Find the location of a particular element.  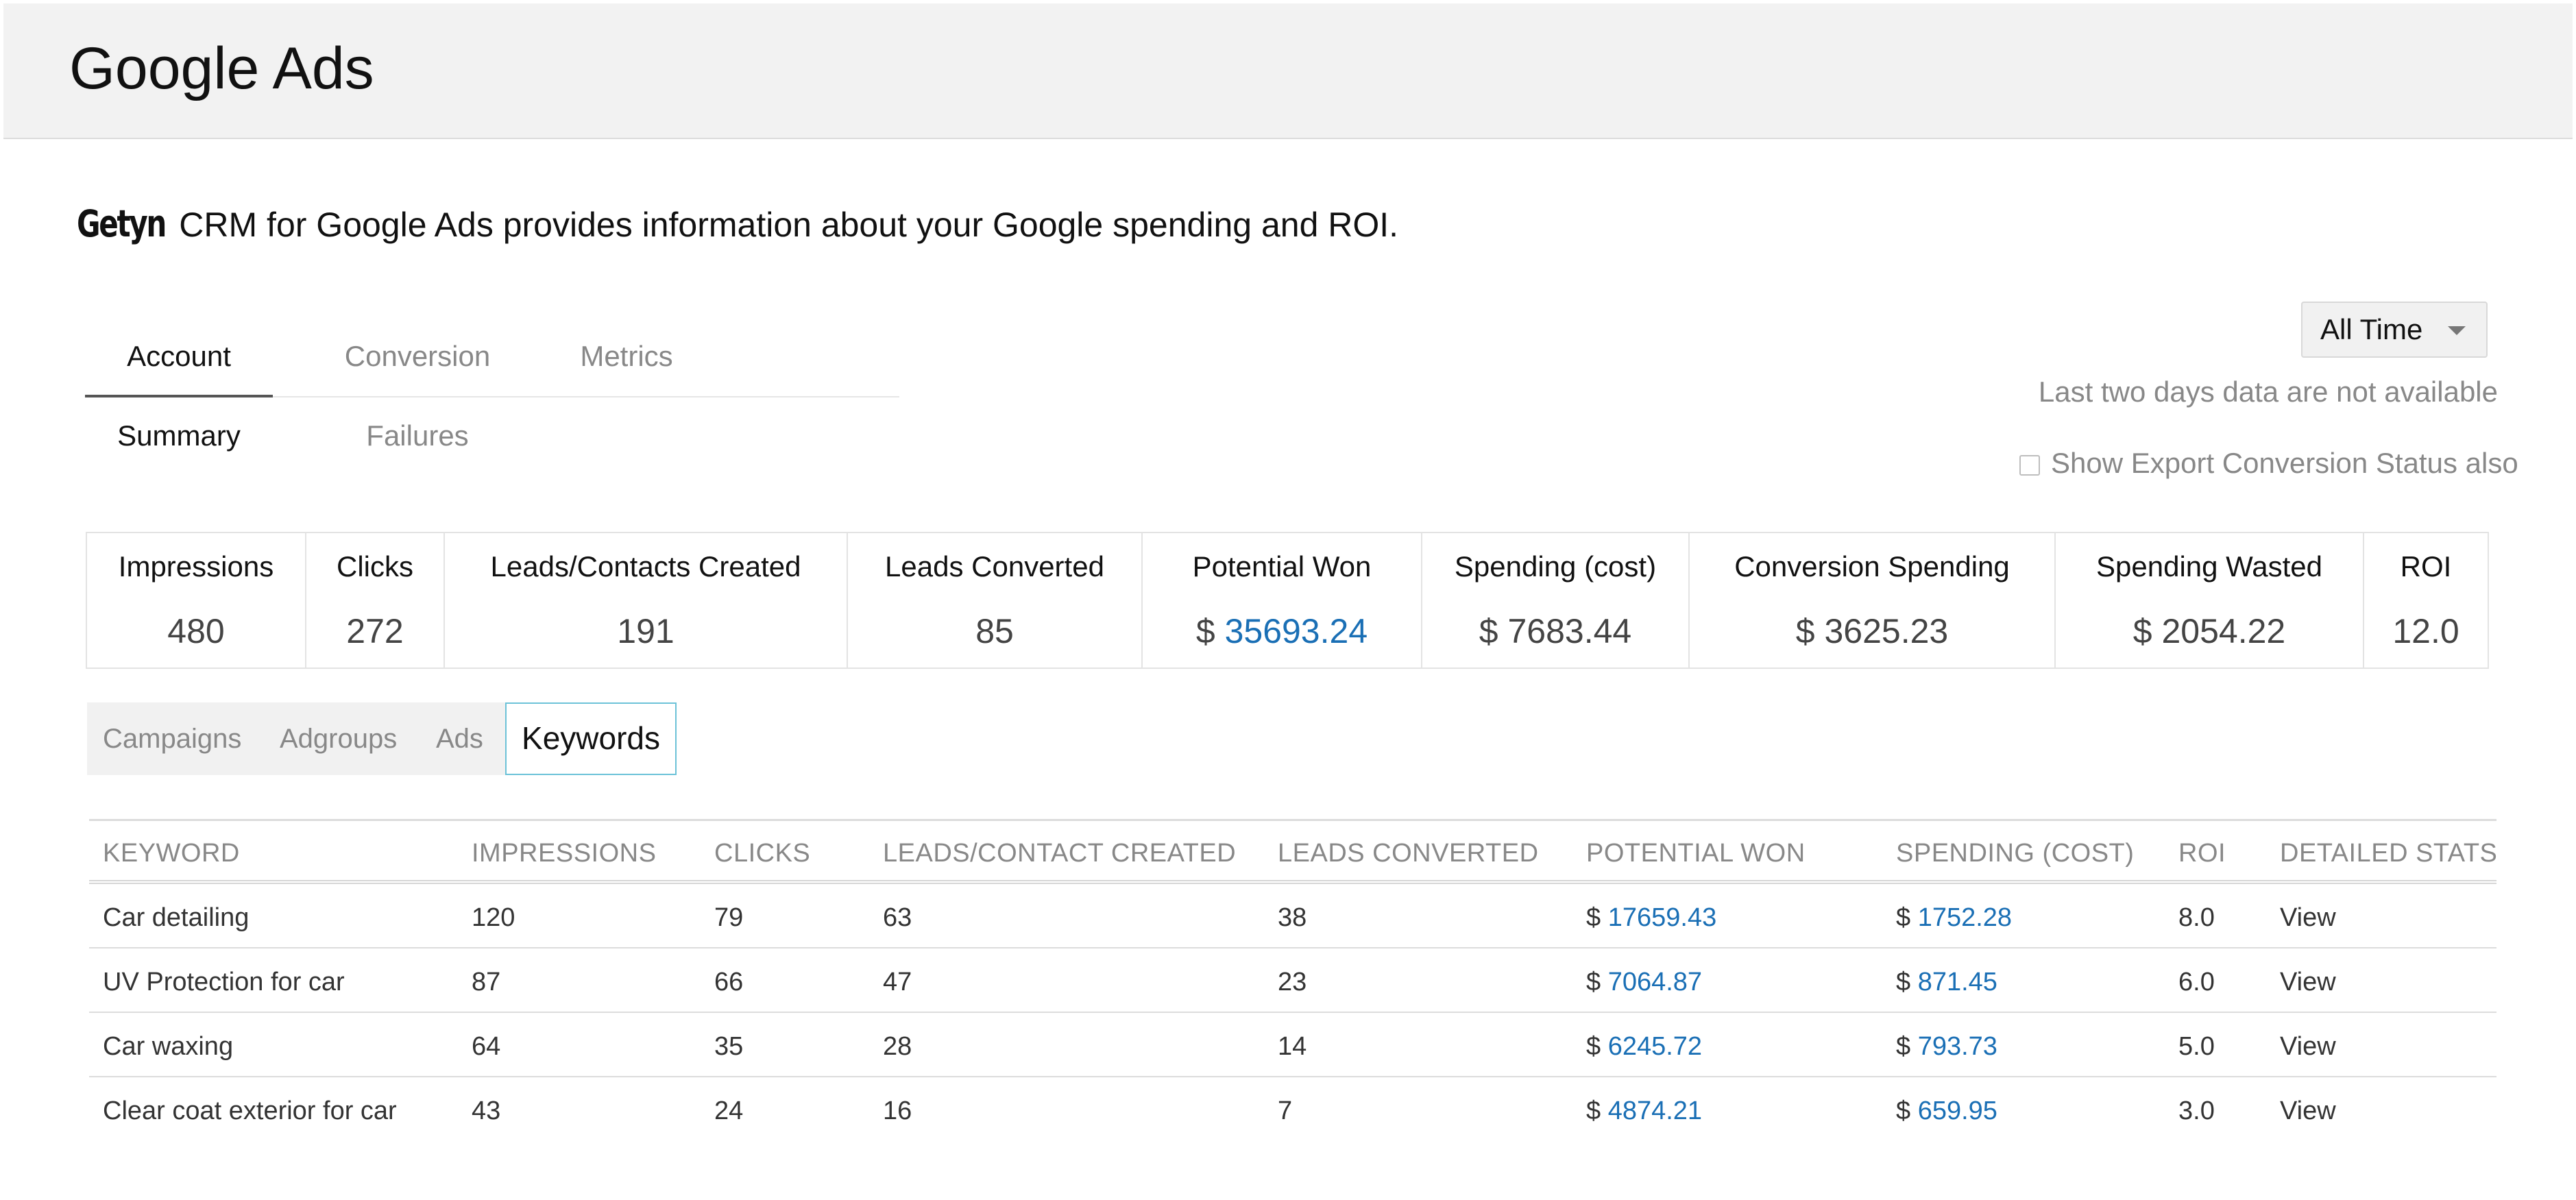

stat-conversion-spending: Conversion Spending $ 3625.23 is located at coordinates (1873, 600).